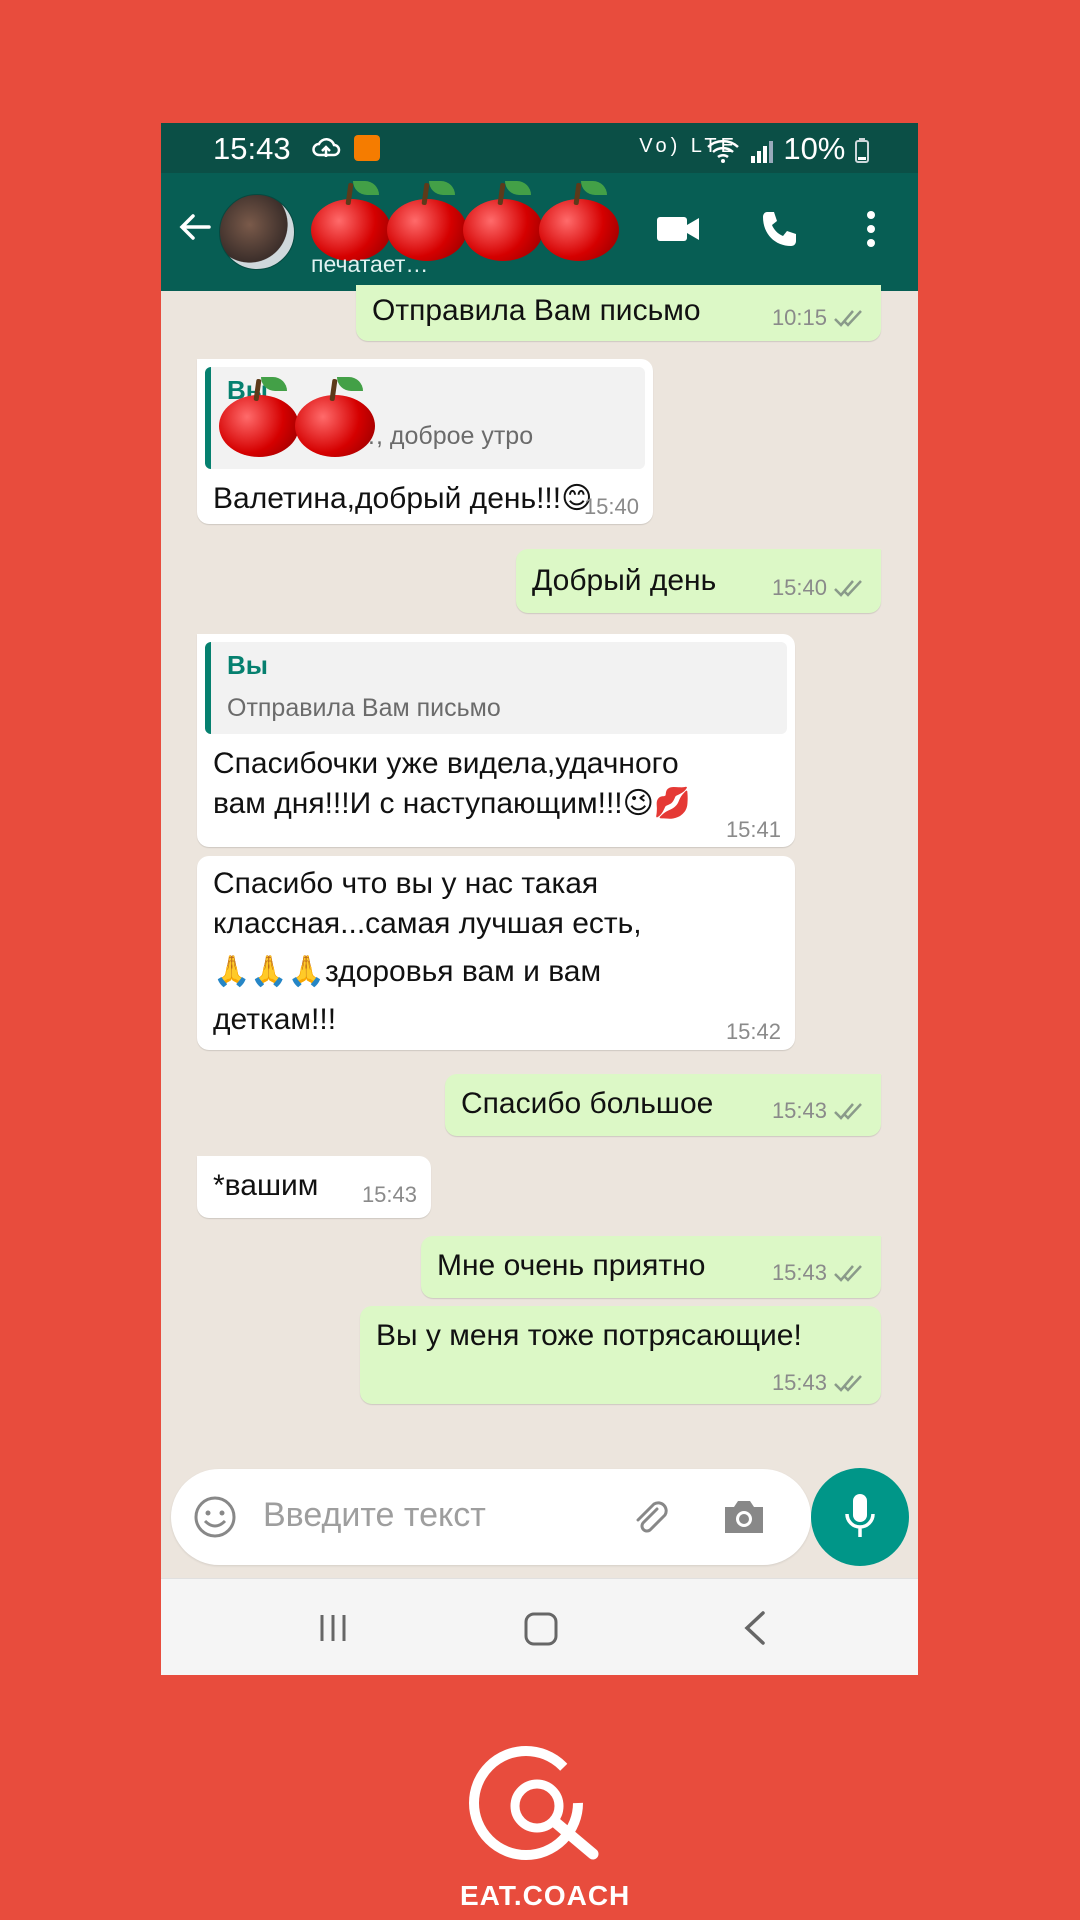  Describe the element at coordinates (491, 1517) in the screenshot. I see `message-composer: Введите текст` at that location.